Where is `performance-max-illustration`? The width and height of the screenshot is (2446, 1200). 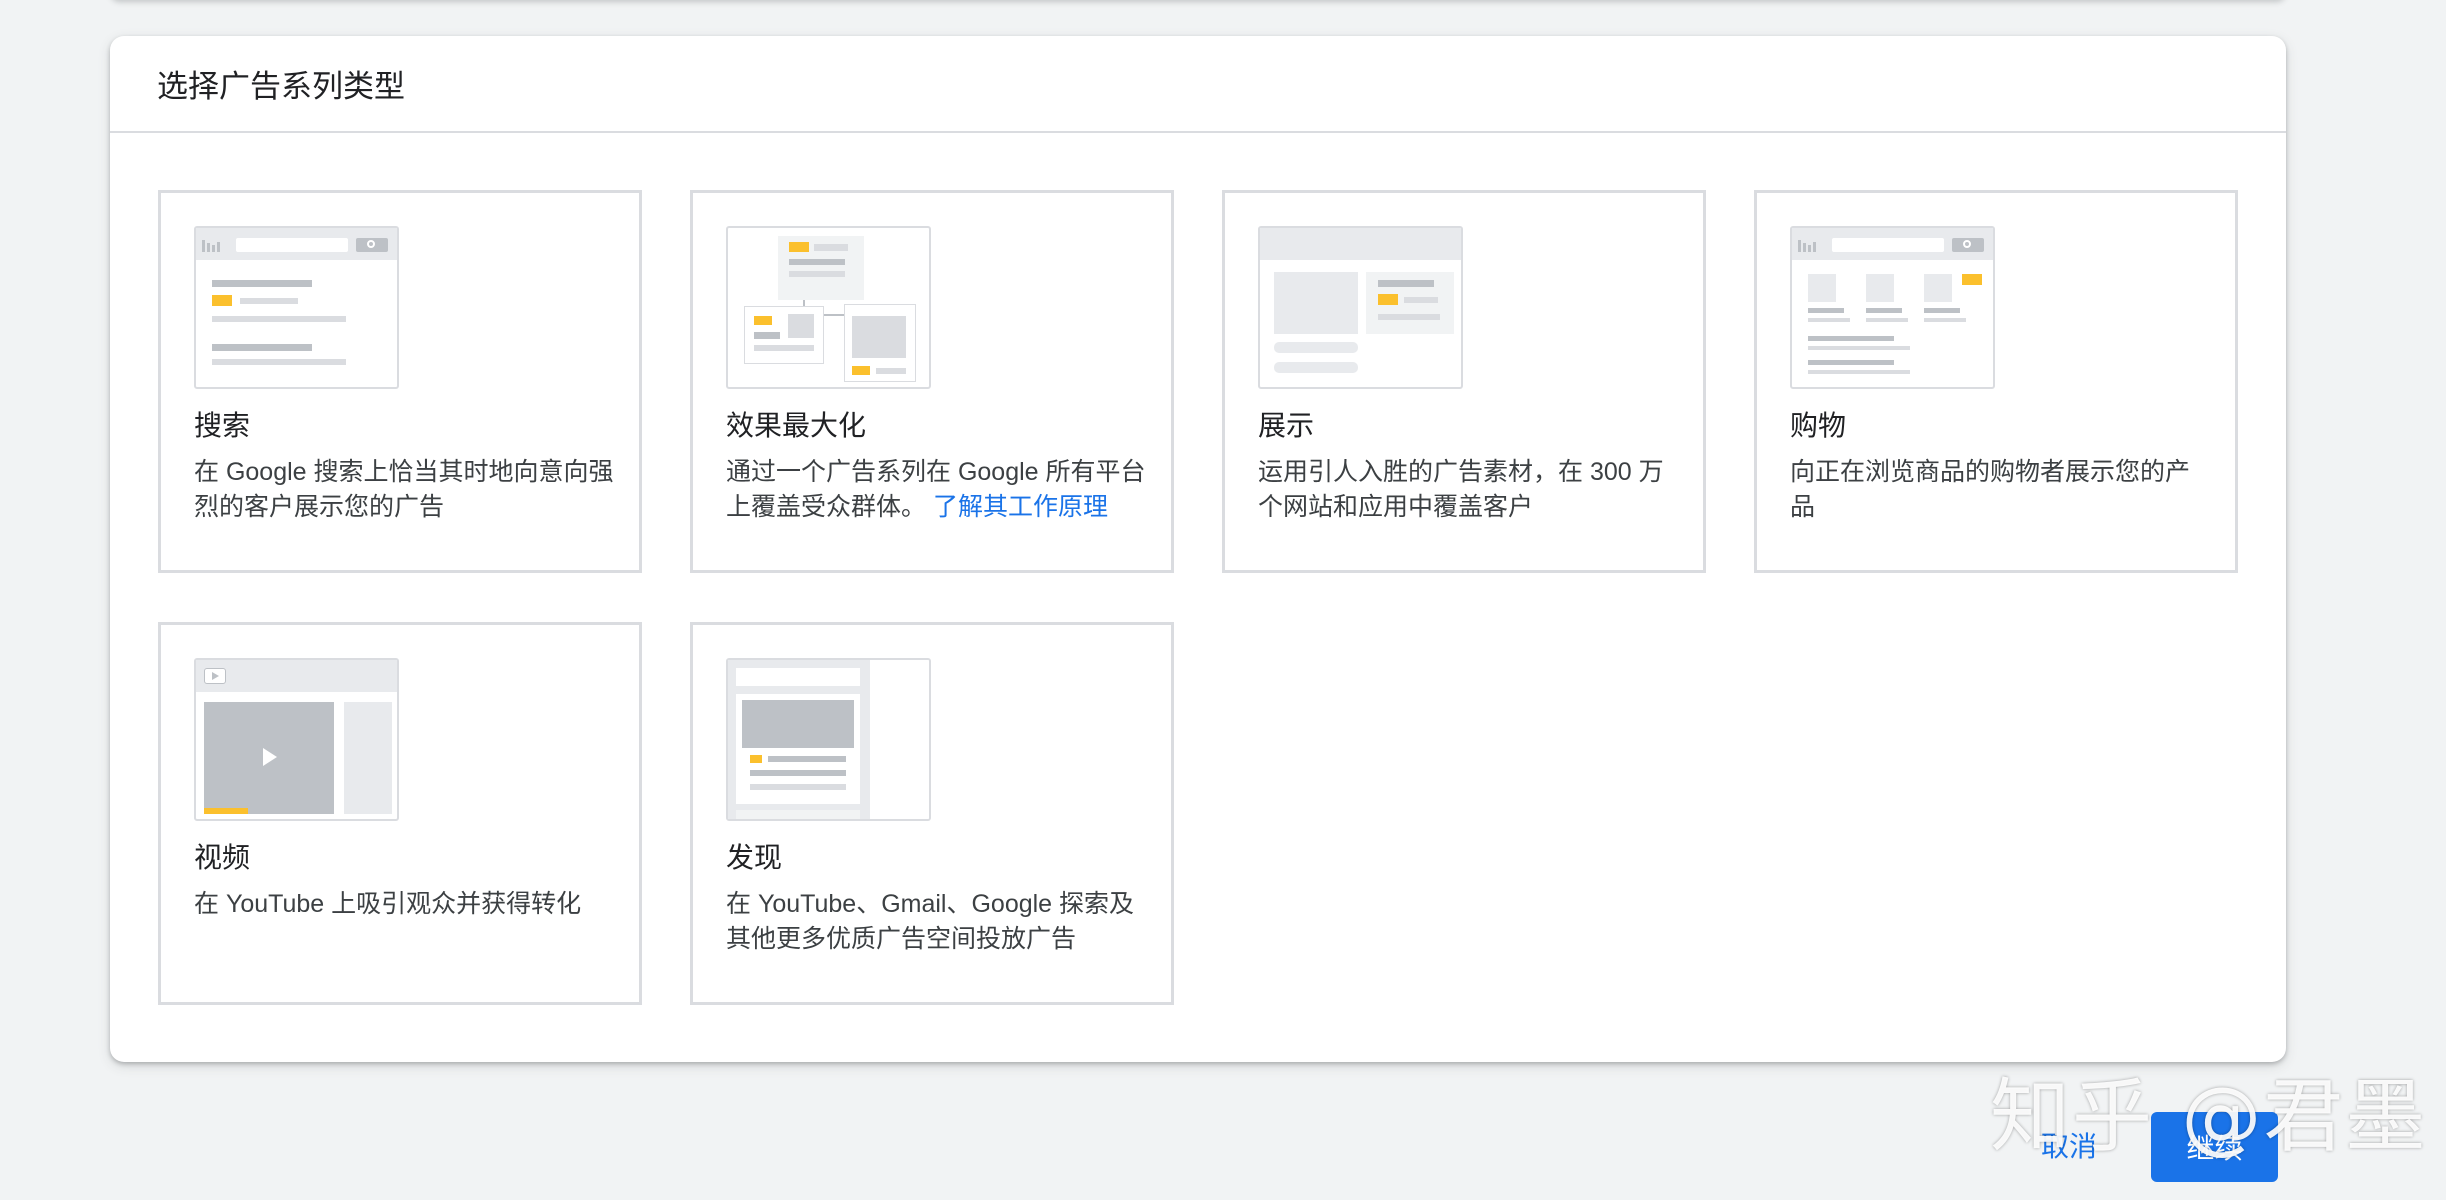 performance-max-illustration is located at coordinates (828, 307).